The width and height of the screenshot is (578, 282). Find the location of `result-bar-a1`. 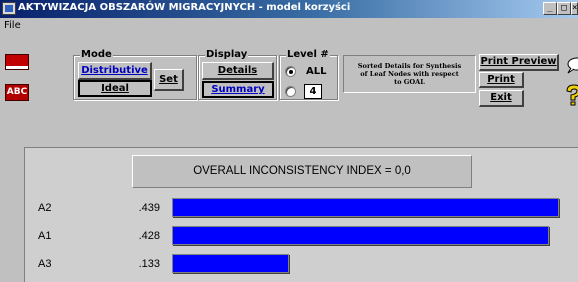

result-bar-a1 is located at coordinates (360, 235).